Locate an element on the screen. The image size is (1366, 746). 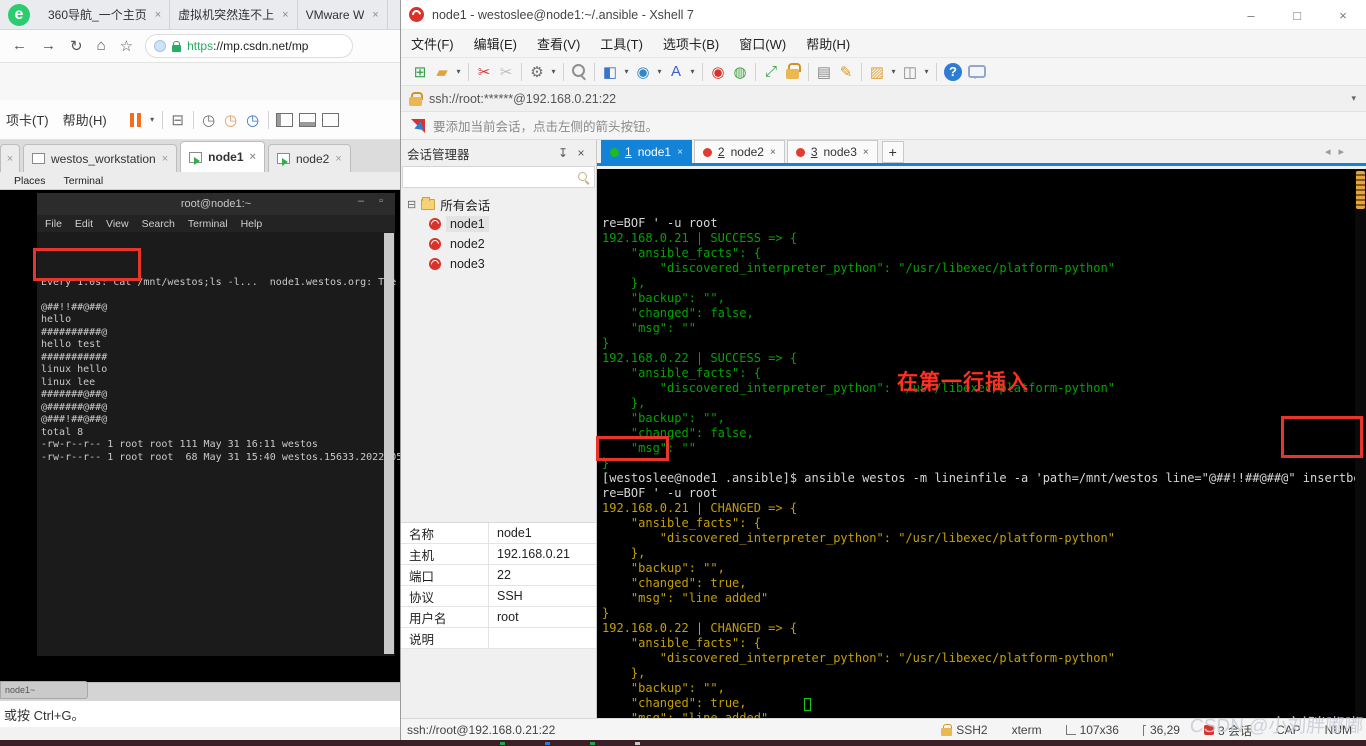
font-icon: A is located at coordinates (676, 72).